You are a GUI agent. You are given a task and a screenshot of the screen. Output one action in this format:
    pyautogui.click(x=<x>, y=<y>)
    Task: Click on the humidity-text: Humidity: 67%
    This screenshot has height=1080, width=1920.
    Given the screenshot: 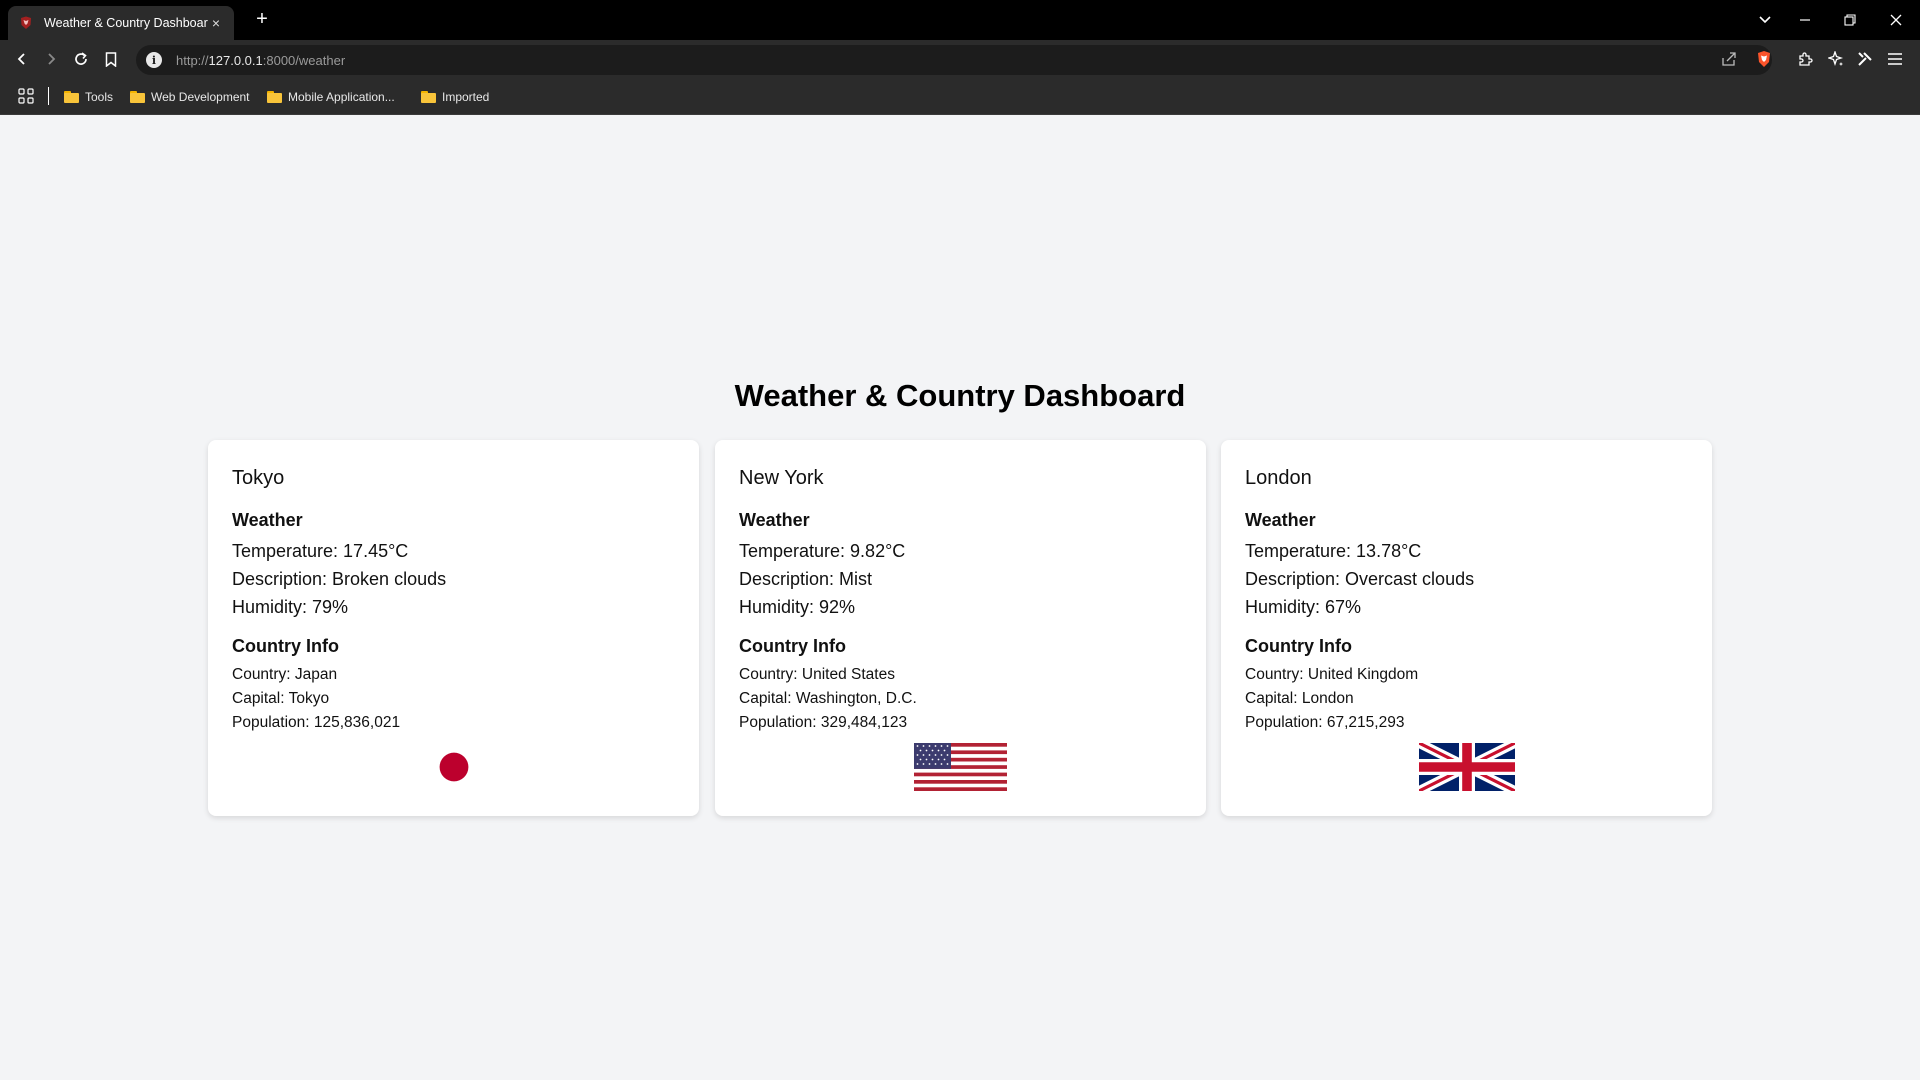 What is the action you would take?
    pyautogui.click(x=1303, y=607)
    